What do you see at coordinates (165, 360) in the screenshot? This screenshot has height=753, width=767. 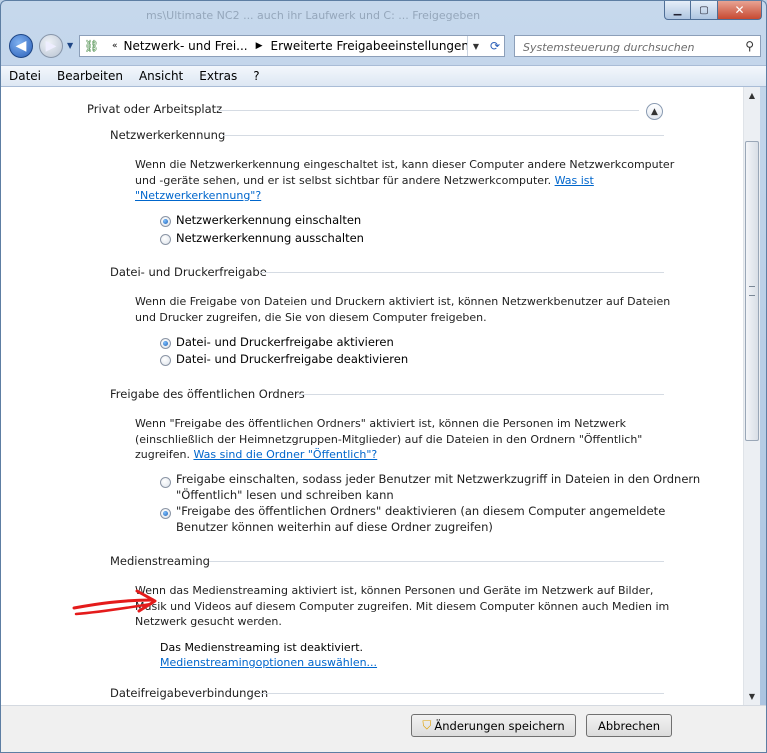 I see `radio-file-sharing-off` at bounding box center [165, 360].